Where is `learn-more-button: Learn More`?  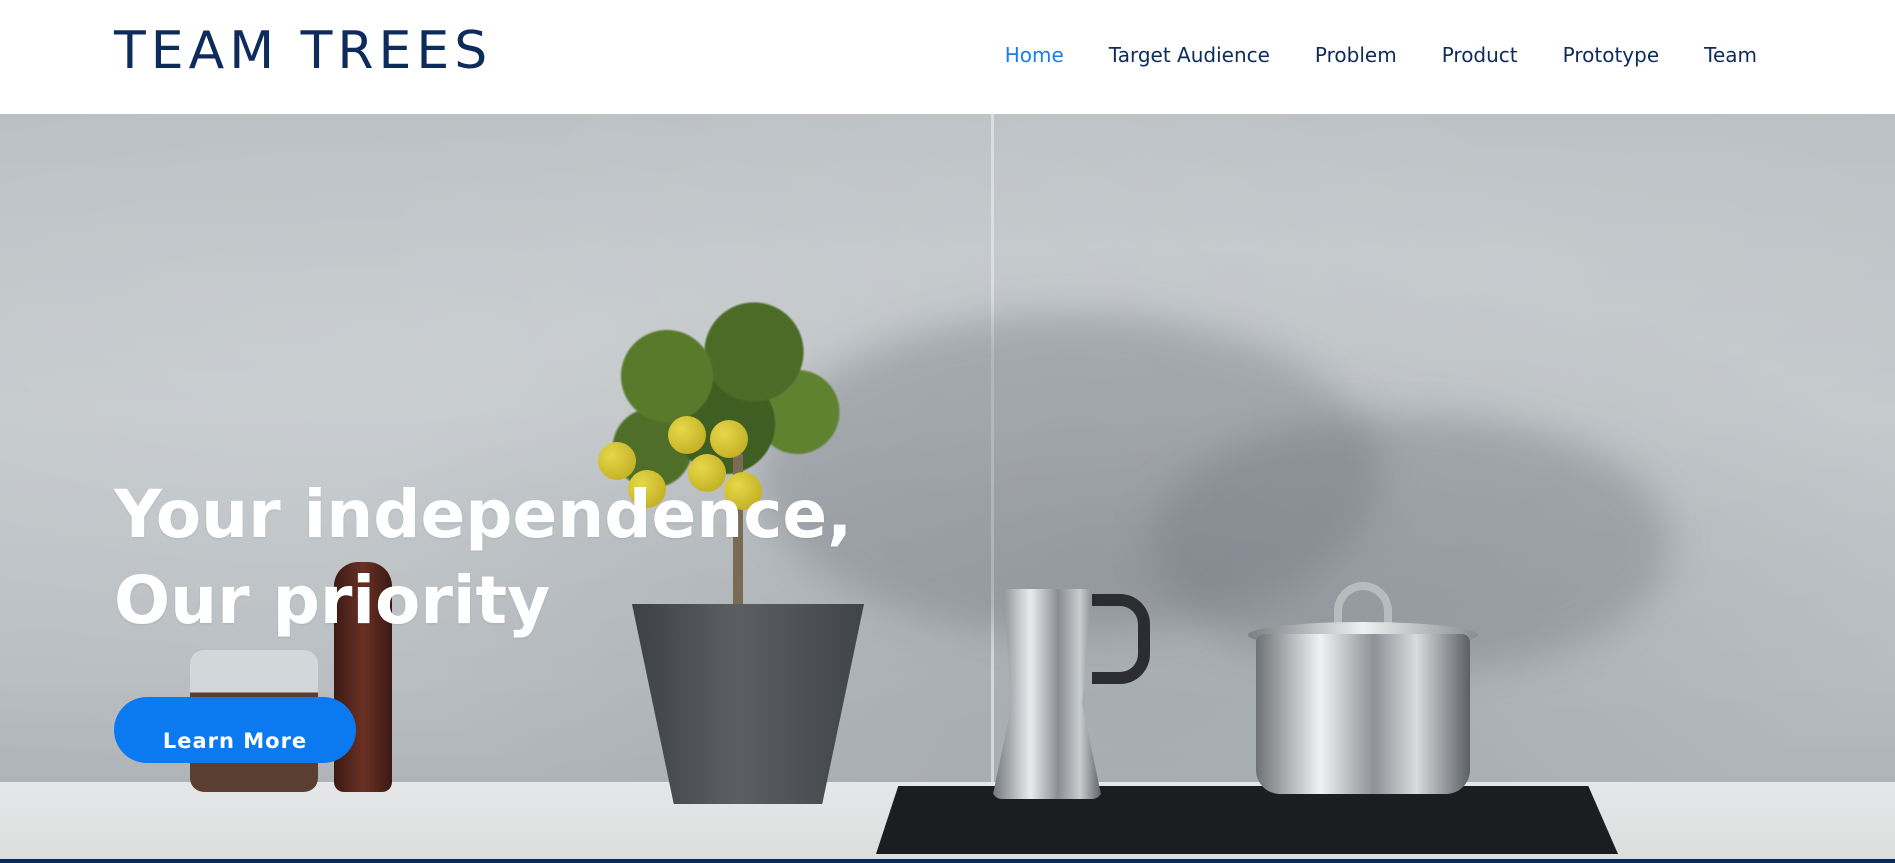
learn-more-button: Learn More is located at coordinates (235, 730).